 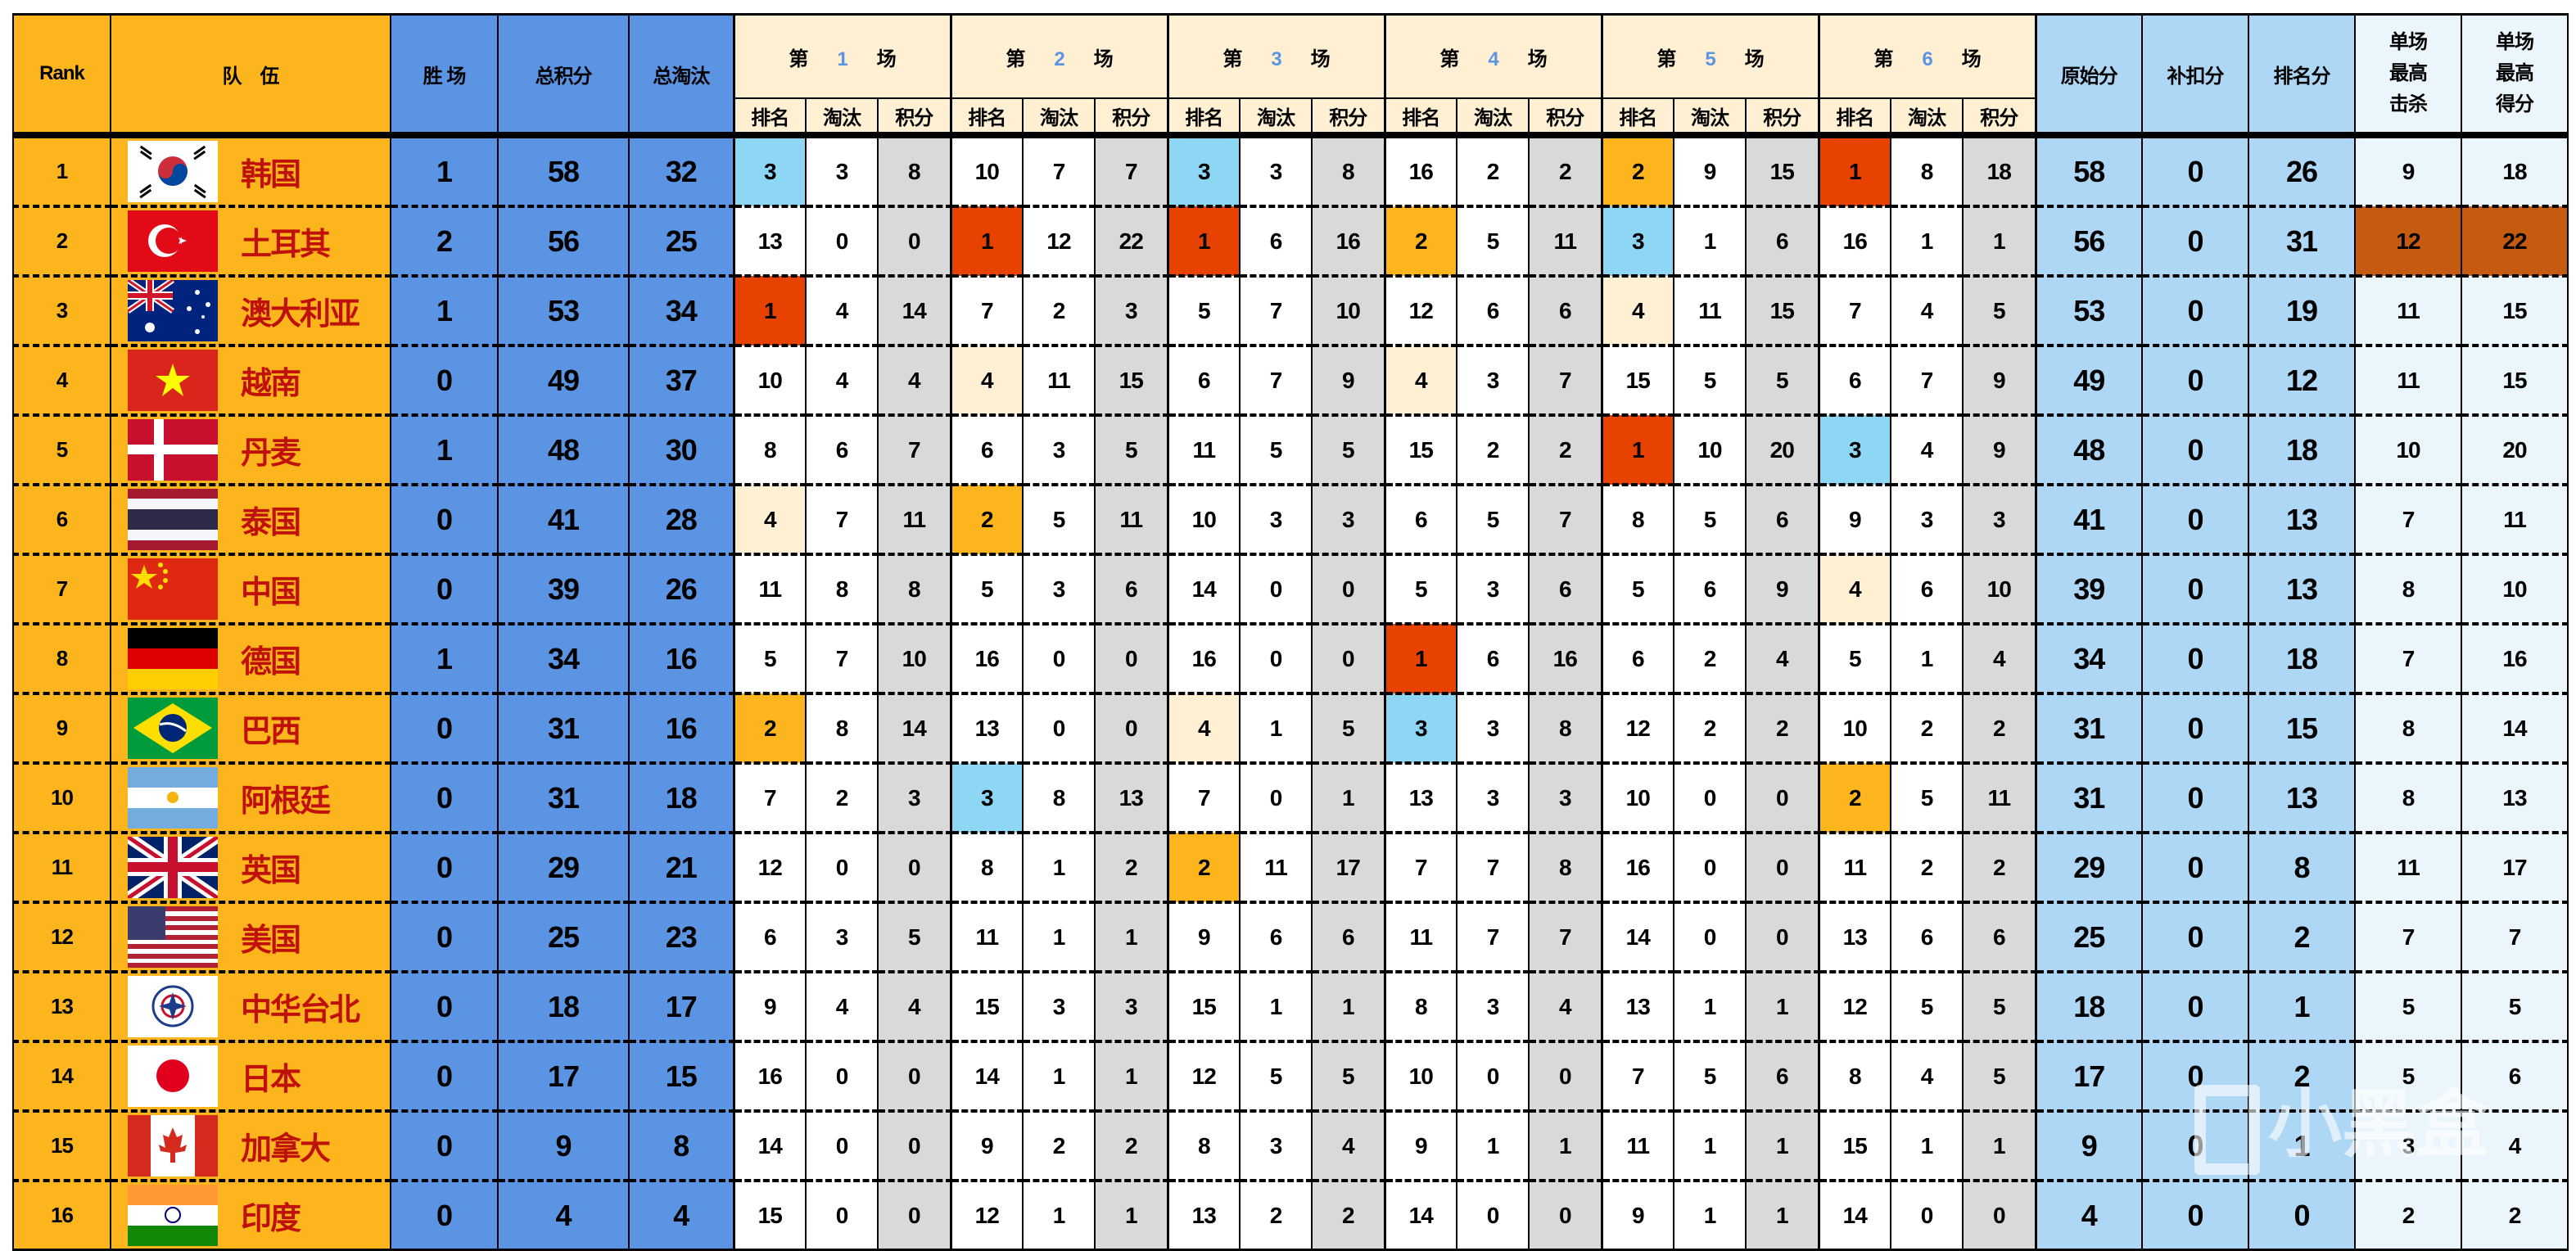 What do you see at coordinates (987, 242) in the screenshot?
I see `game-2-placement-cell: 1` at bounding box center [987, 242].